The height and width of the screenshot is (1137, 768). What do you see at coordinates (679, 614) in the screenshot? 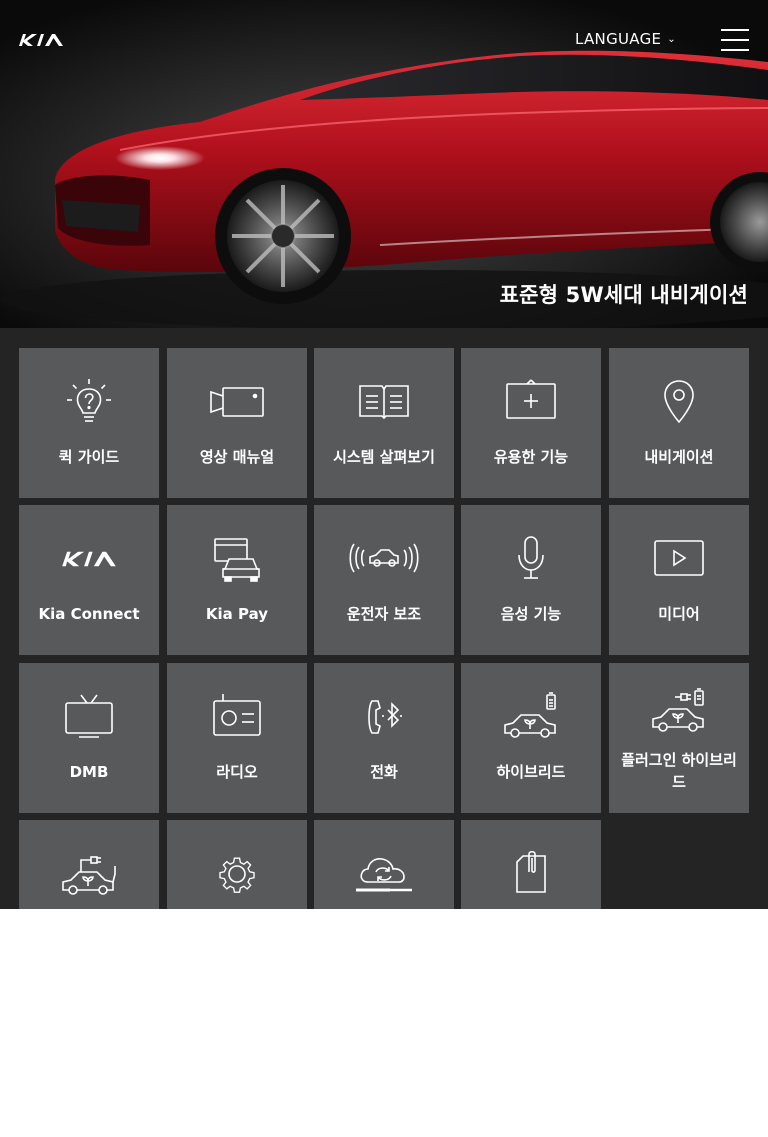
I see `tile-label: 미디어` at bounding box center [679, 614].